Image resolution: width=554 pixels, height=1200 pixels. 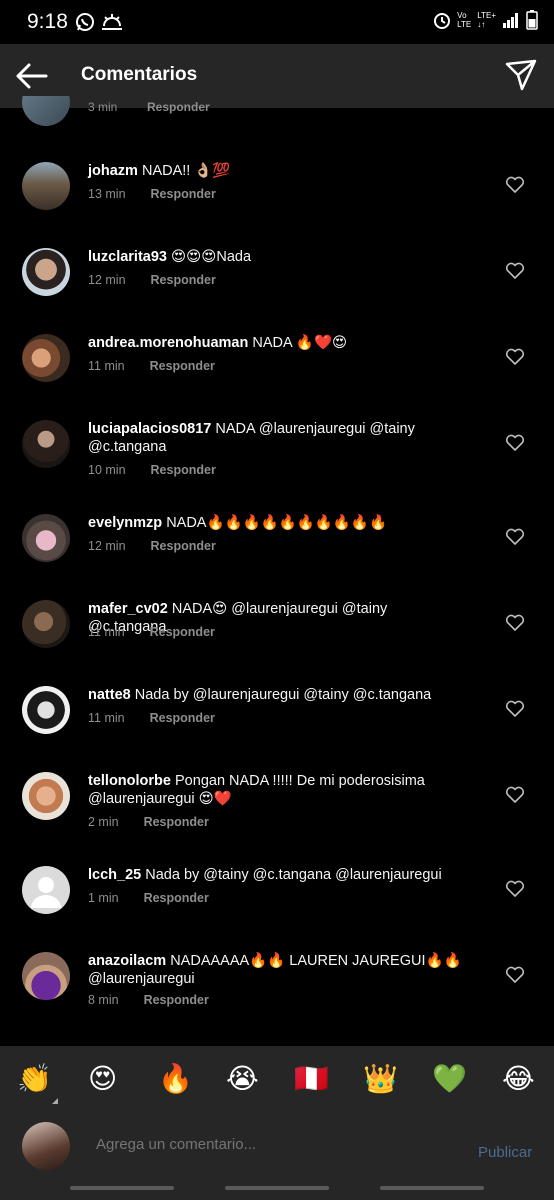 What do you see at coordinates (46, 1146) in the screenshot?
I see `current-user-avatar` at bounding box center [46, 1146].